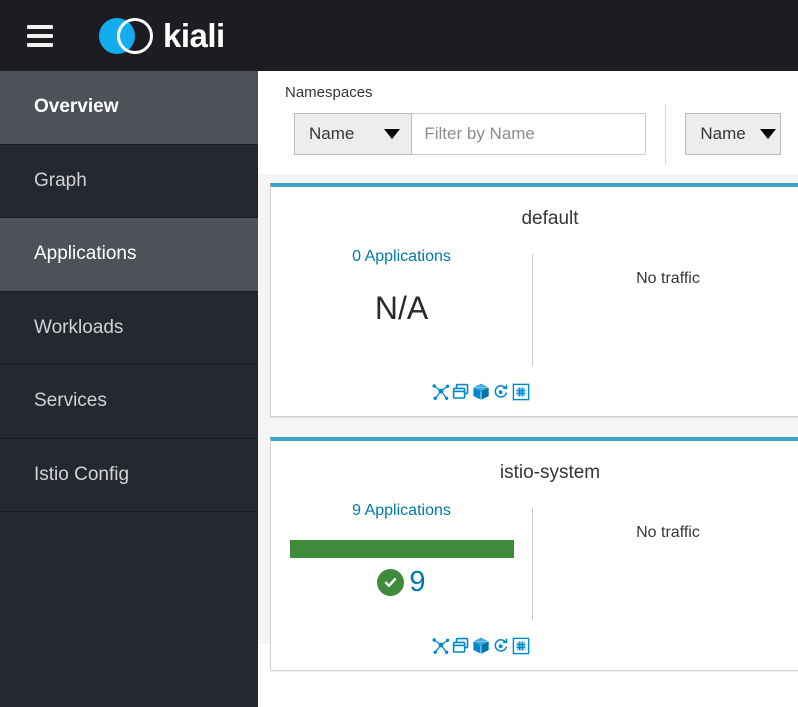 Image resolution: width=798 pixels, height=707 pixels. I want to click on health-bar, so click(401, 549).